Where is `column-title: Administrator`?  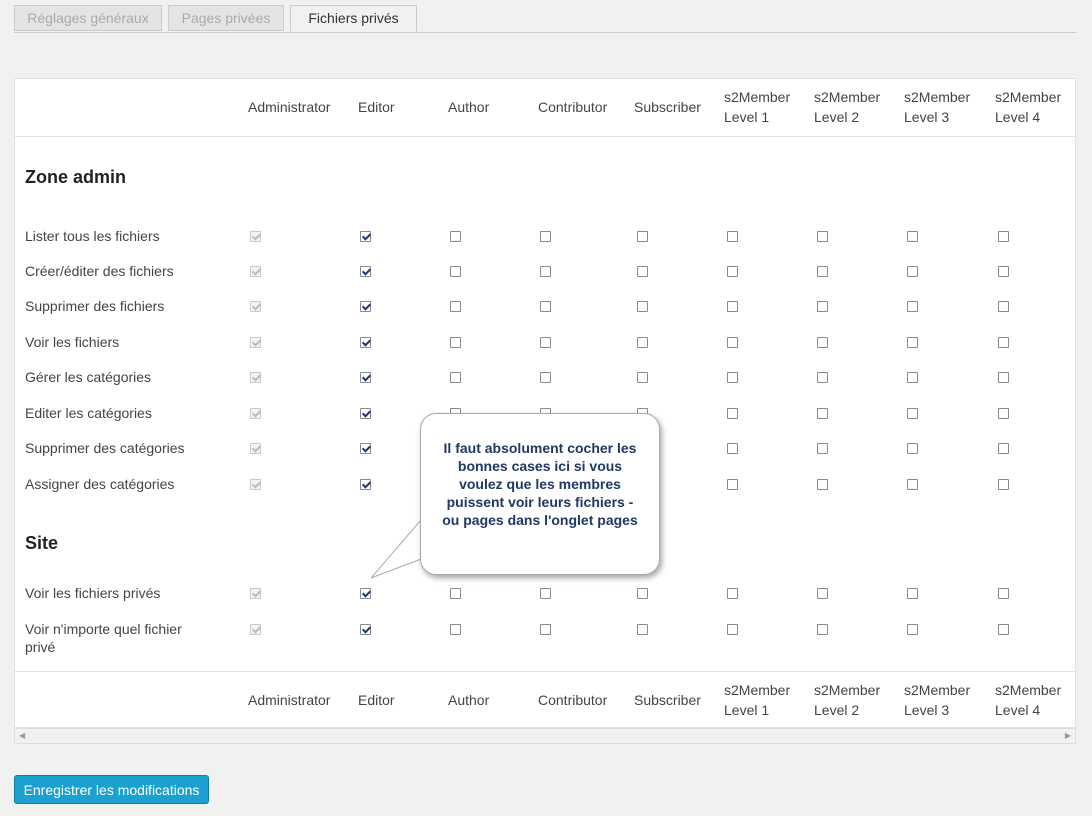 column-title: Administrator is located at coordinates (289, 700).